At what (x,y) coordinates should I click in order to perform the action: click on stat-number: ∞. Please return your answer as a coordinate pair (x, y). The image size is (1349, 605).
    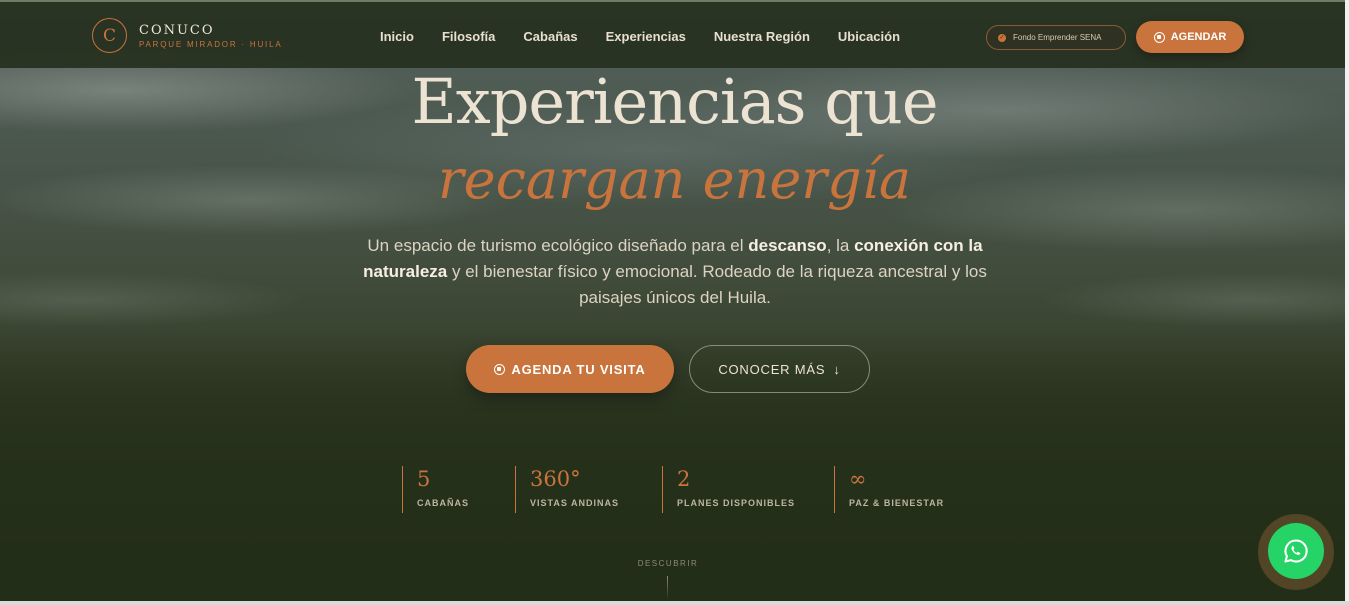
    Looking at the image, I should click on (858, 479).